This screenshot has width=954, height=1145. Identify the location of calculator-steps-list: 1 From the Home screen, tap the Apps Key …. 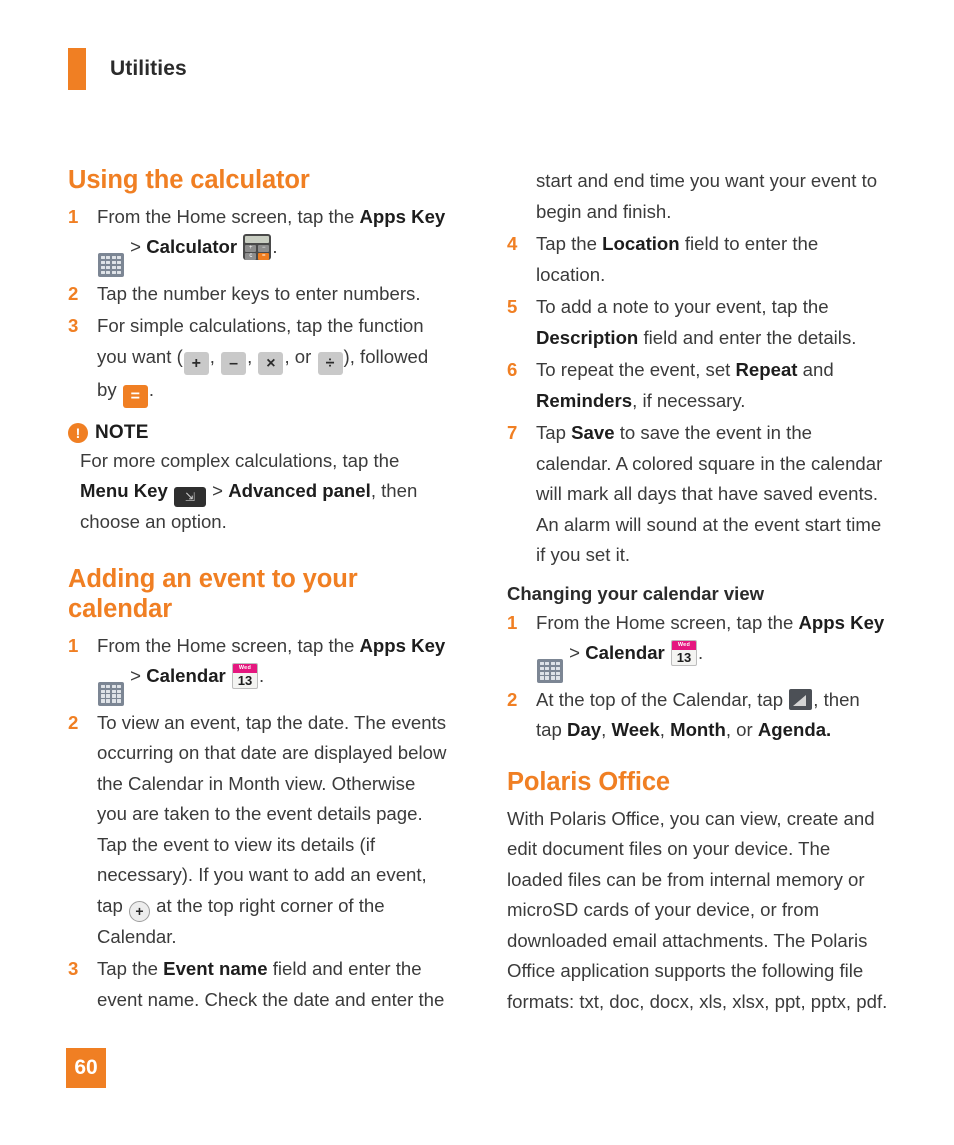
(258, 305).